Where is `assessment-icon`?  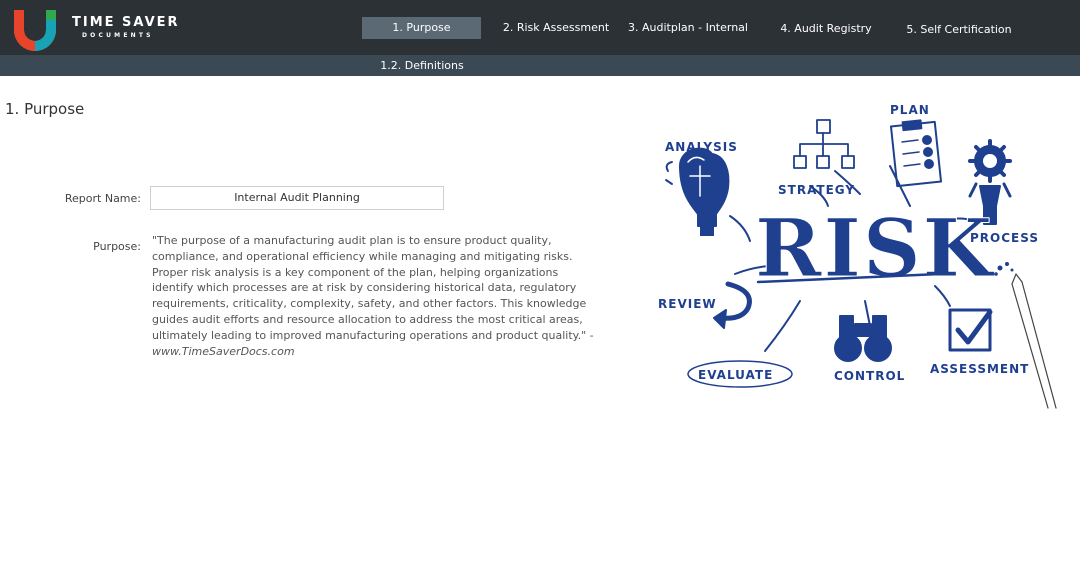
assessment-icon is located at coordinates (970, 330).